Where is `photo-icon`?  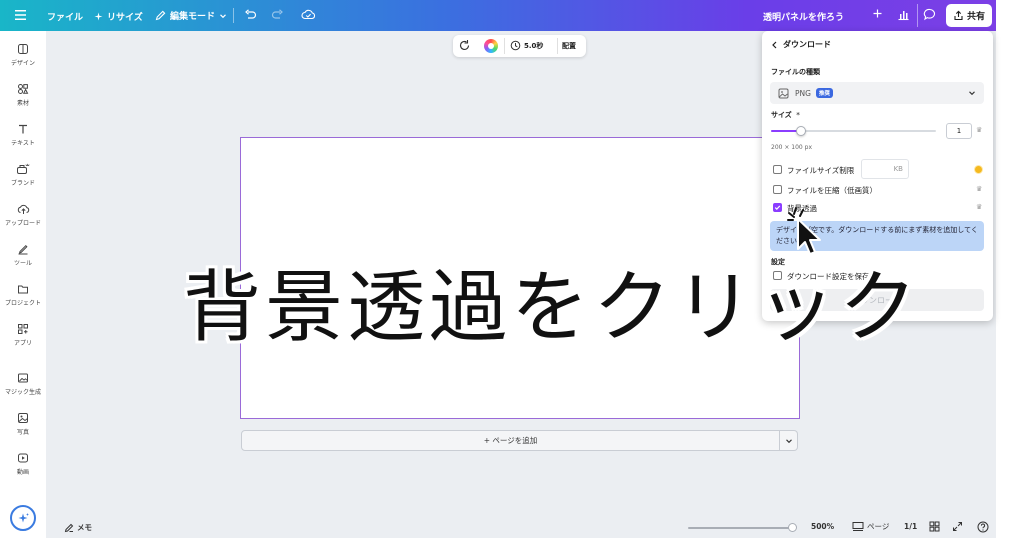 photo-icon is located at coordinates (23, 418).